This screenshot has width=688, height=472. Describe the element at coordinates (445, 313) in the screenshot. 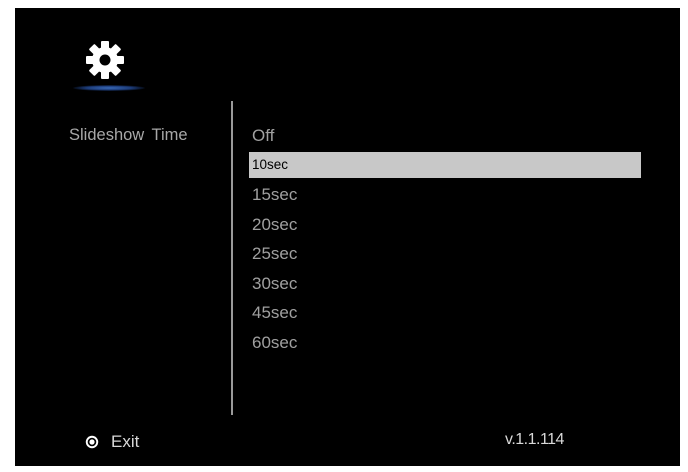

I see `option-45sec: 45sec` at that location.